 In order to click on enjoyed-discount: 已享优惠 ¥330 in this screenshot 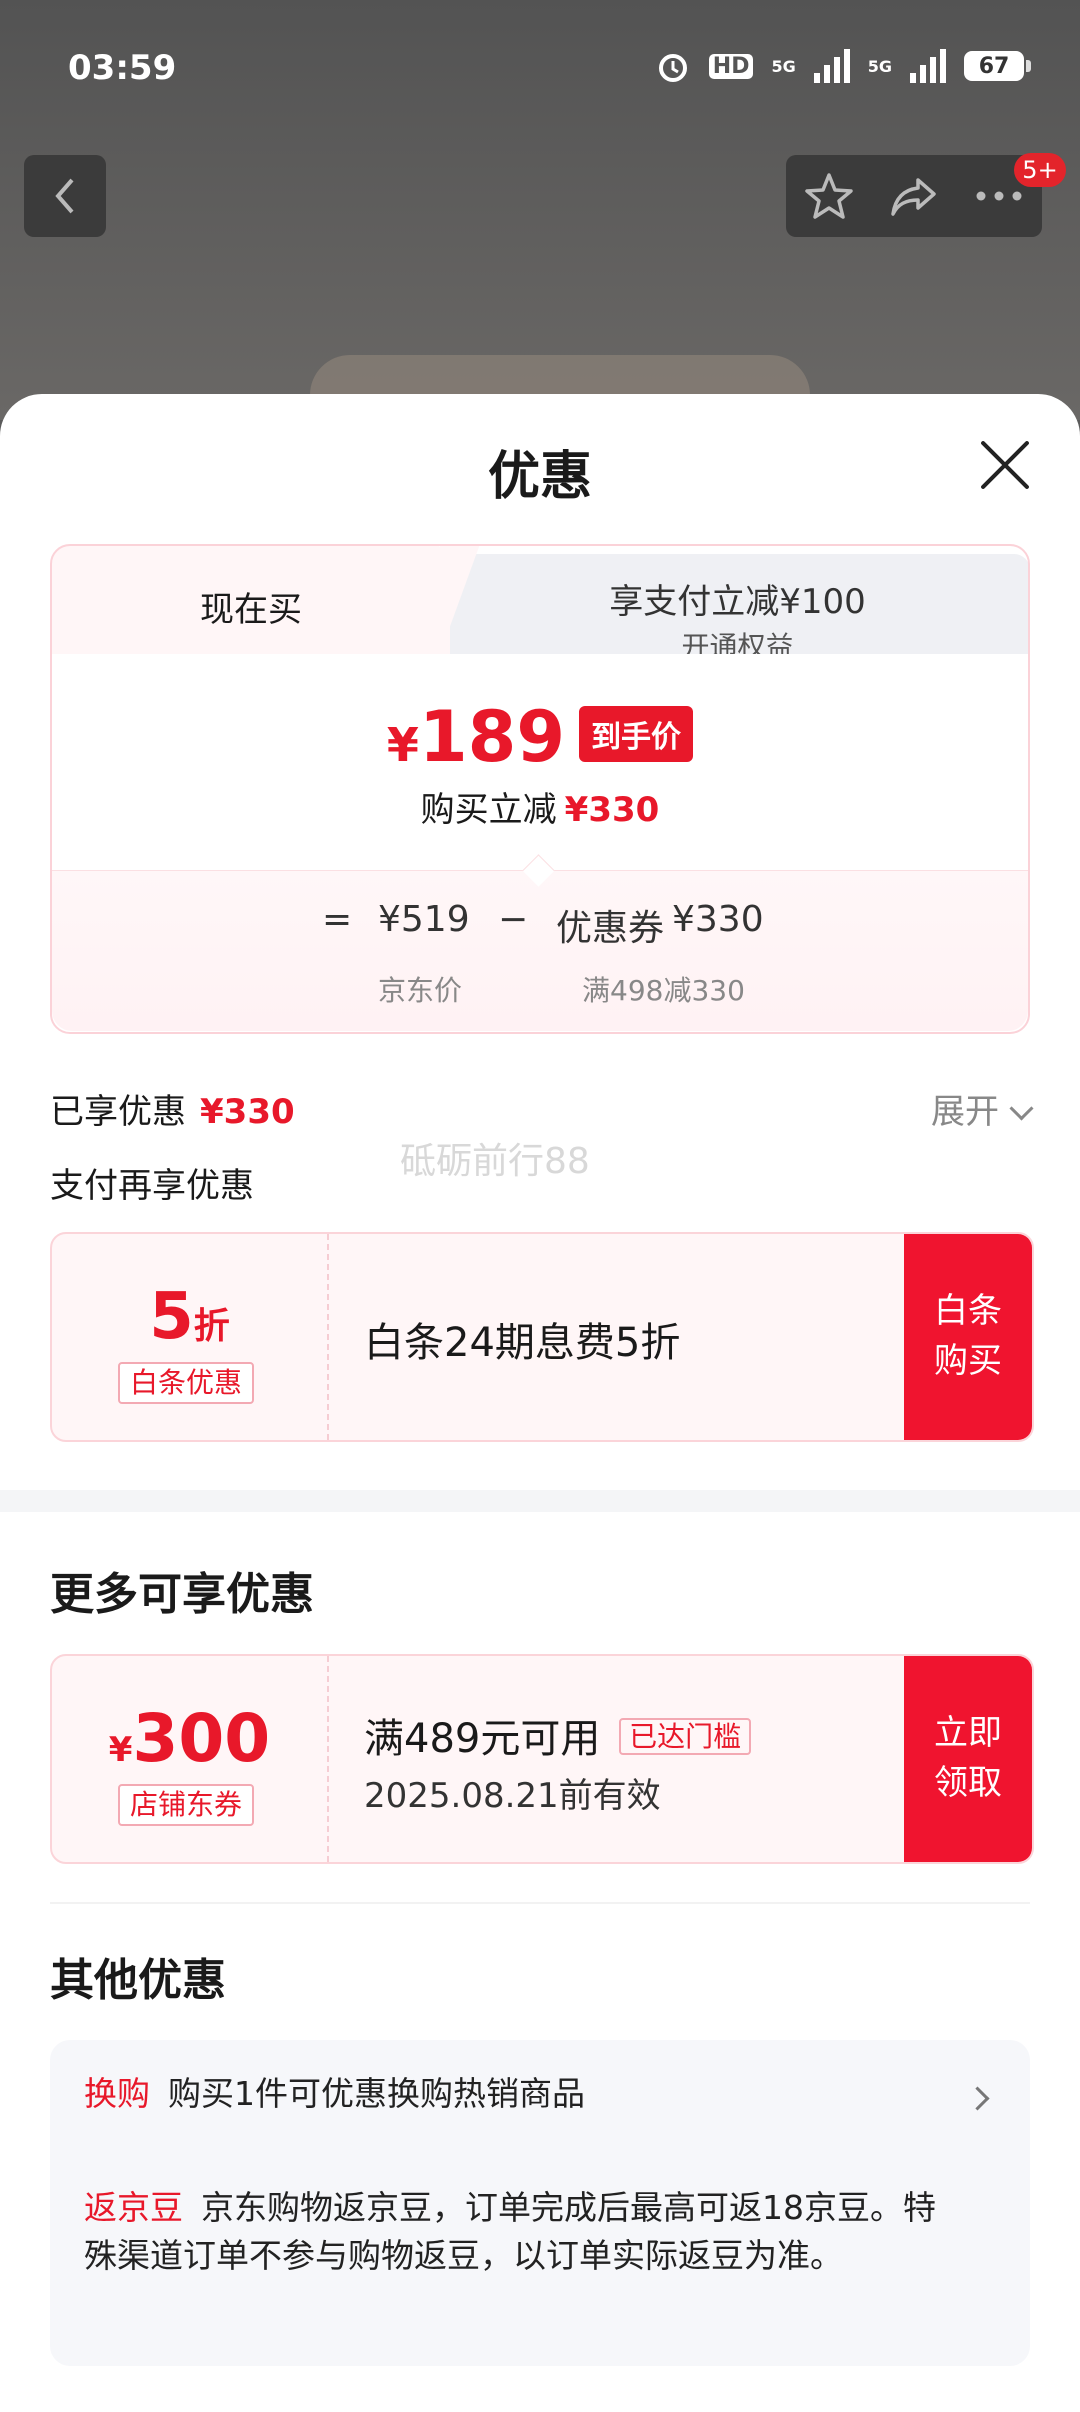, I will do `click(172, 1108)`.